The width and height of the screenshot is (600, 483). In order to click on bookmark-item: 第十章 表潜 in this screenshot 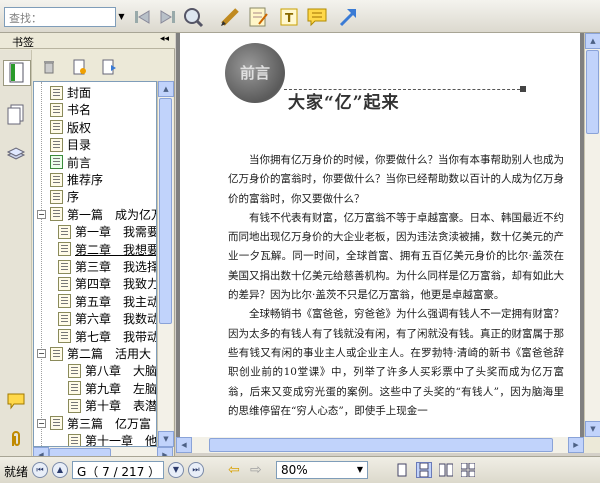, I will do `click(112, 405)`.